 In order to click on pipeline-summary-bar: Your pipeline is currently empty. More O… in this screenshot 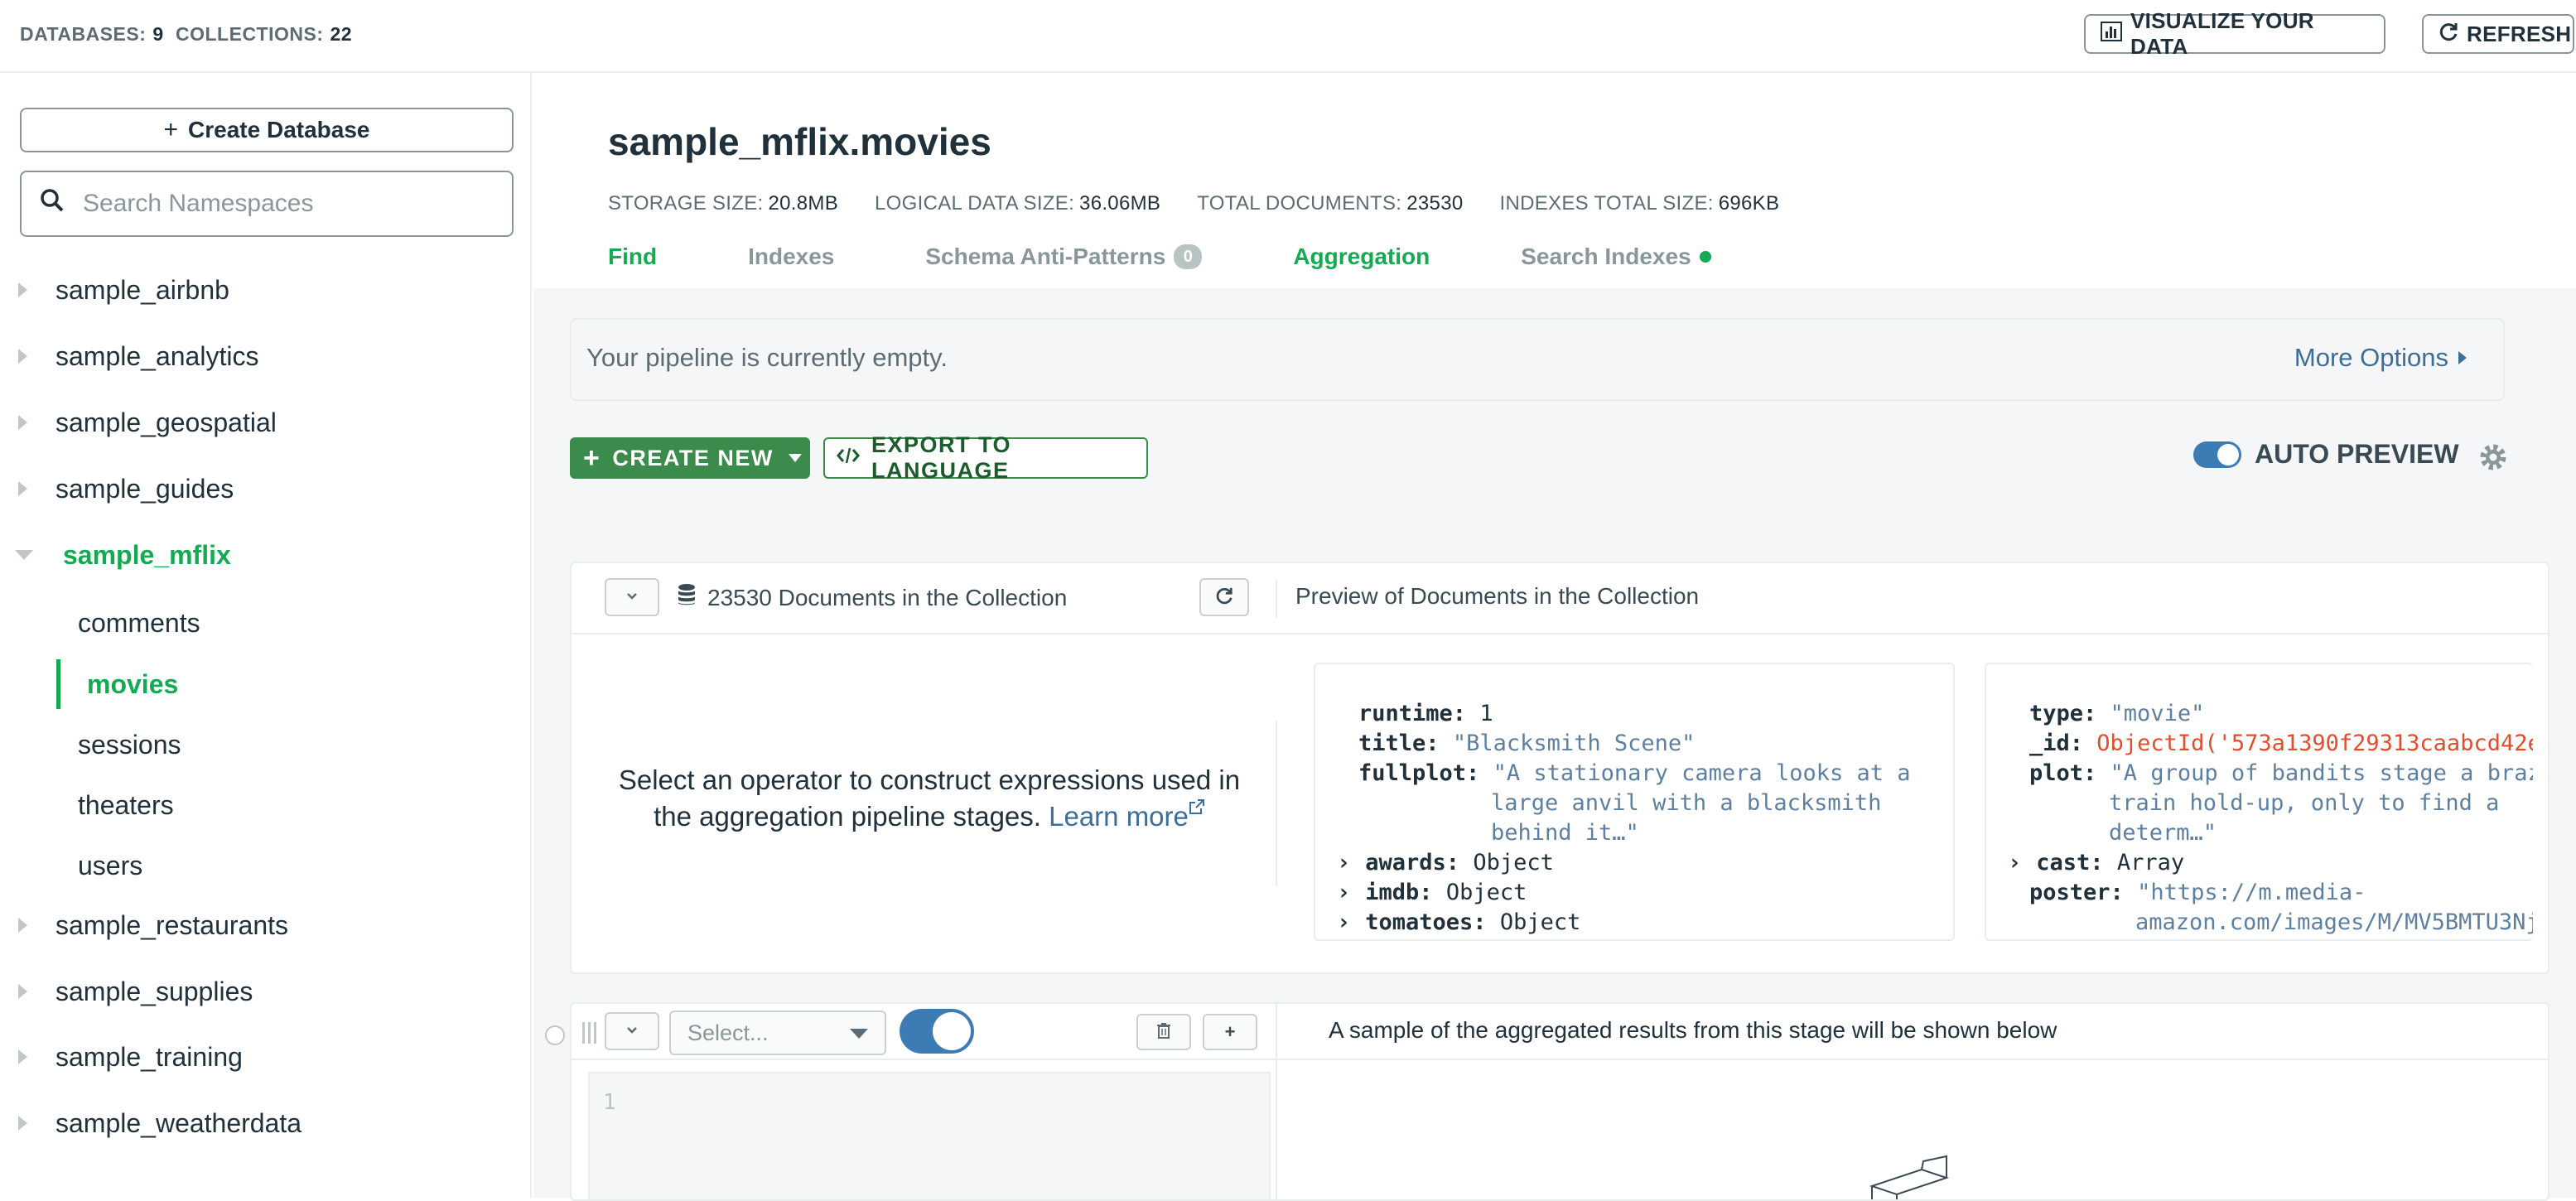, I will do `click(1537, 359)`.